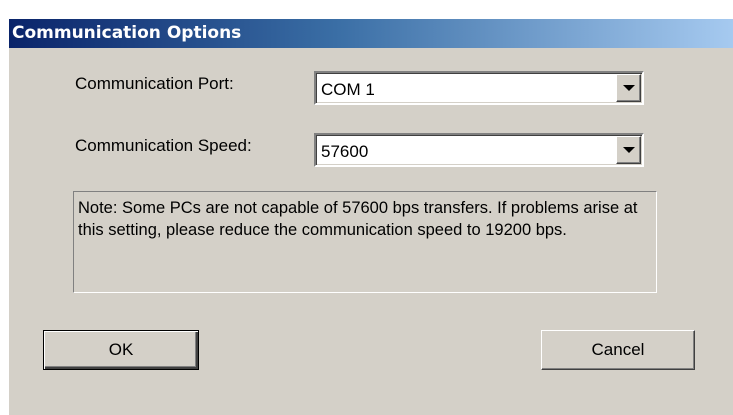 The height and width of the screenshot is (415, 733). I want to click on communication-port-label: Communication Port:, so click(154, 83).